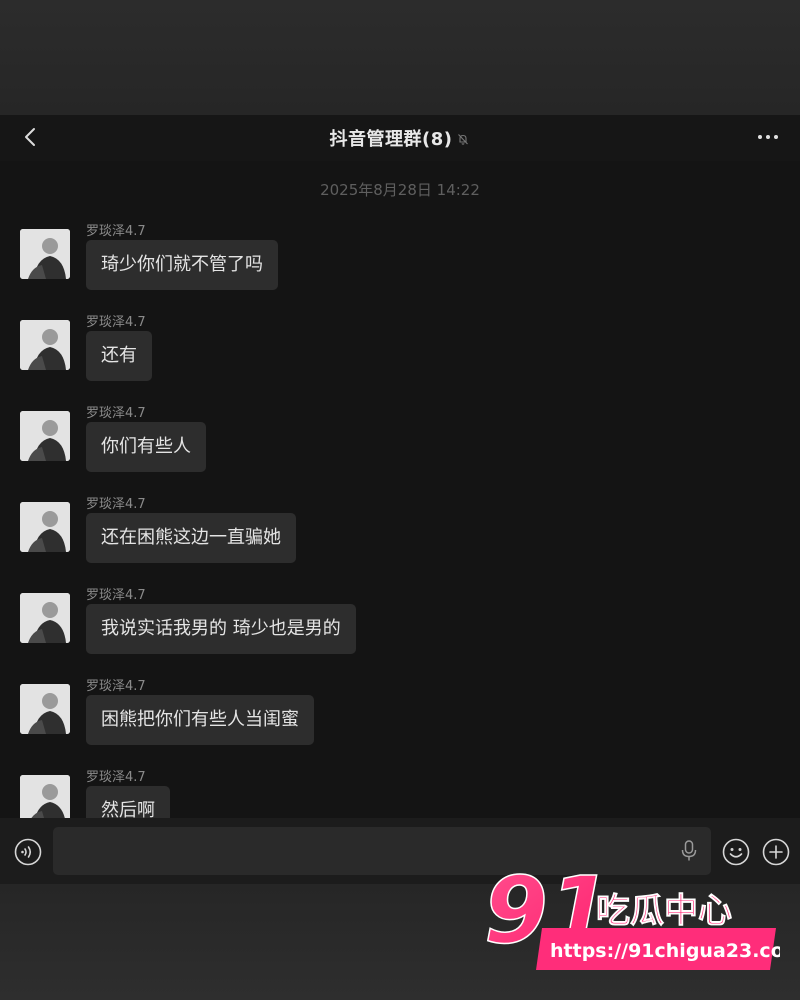 The image size is (800, 1000). What do you see at coordinates (665, 951) in the screenshot?
I see `watermark-url: https://91chigua23.com` at bounding box center [665, 951].